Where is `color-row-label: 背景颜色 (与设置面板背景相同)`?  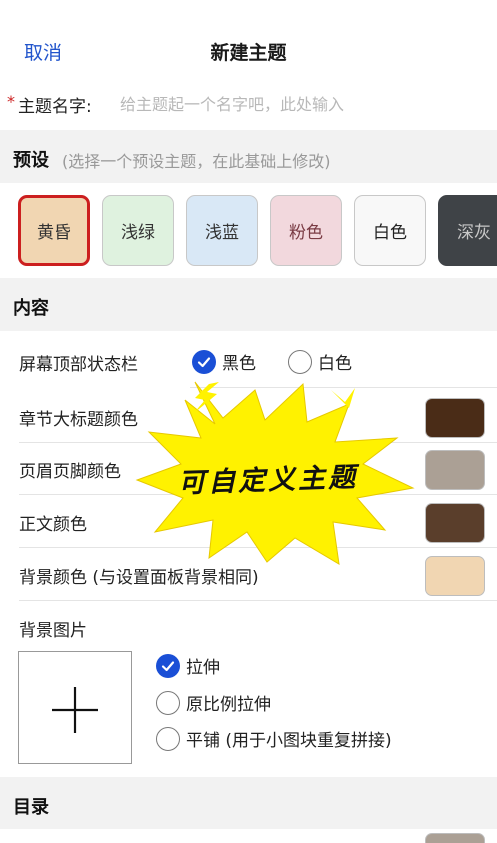 color-row-label: 背景颜色 (与设置面板背景相同) is located at coordinates (139, 578).